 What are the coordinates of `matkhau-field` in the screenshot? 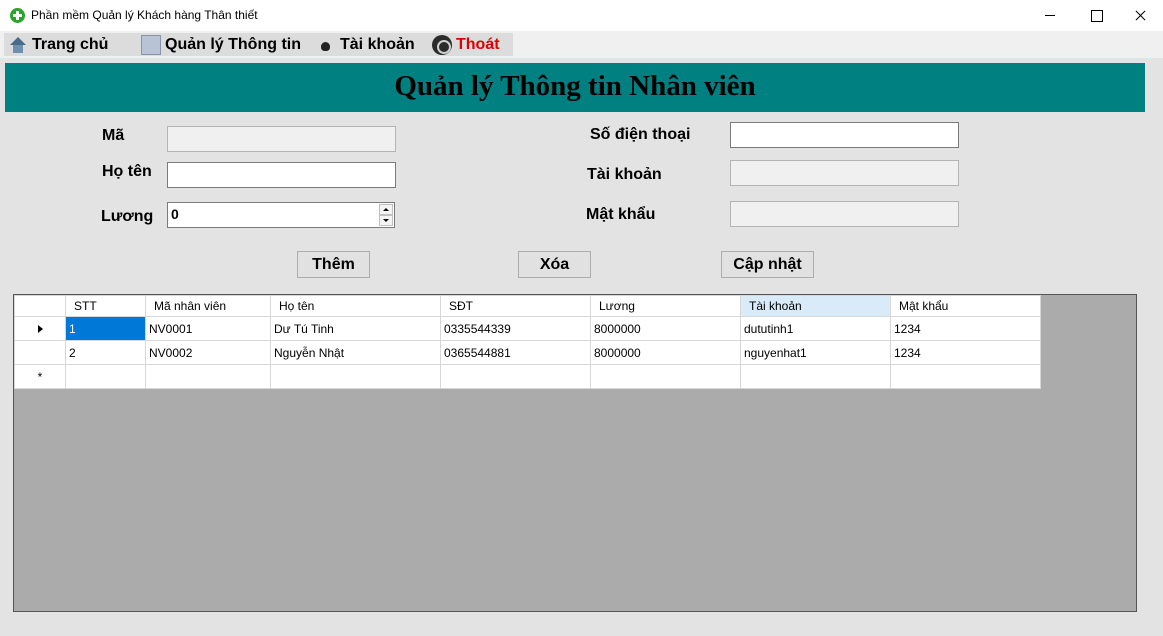 It's located at (844, 214).